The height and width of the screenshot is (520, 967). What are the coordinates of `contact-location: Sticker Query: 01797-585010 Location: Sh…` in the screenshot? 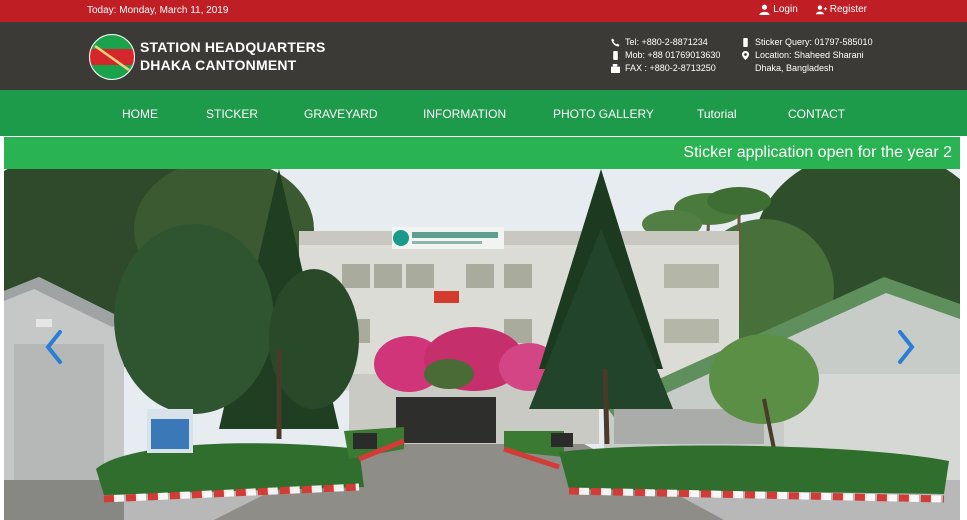 It's located at (807, 55).